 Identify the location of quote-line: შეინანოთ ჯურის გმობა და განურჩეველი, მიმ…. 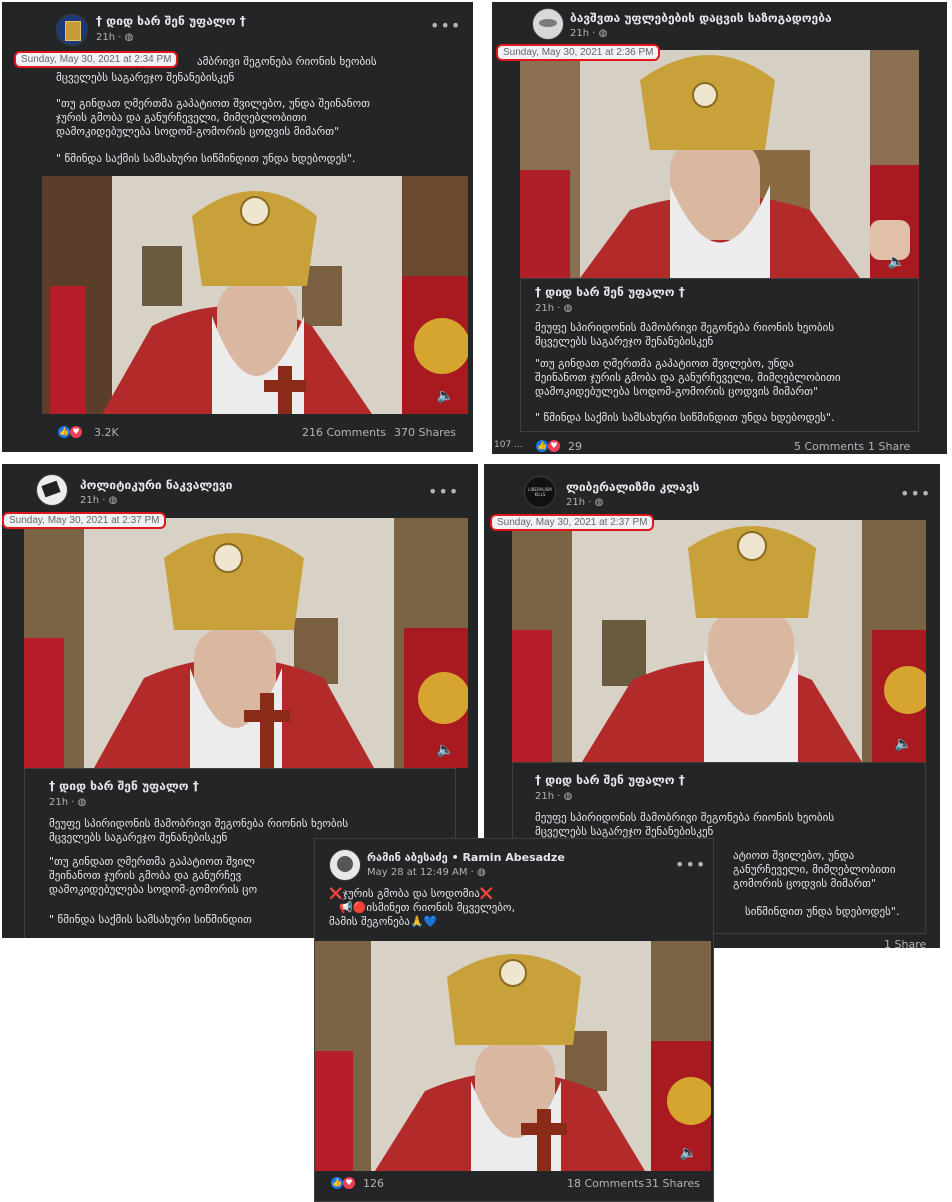
(688, 377).